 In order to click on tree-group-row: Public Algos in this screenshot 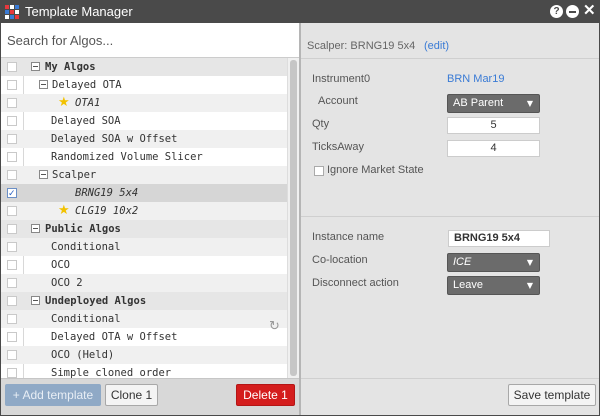, I will do `click(144, 229)`.